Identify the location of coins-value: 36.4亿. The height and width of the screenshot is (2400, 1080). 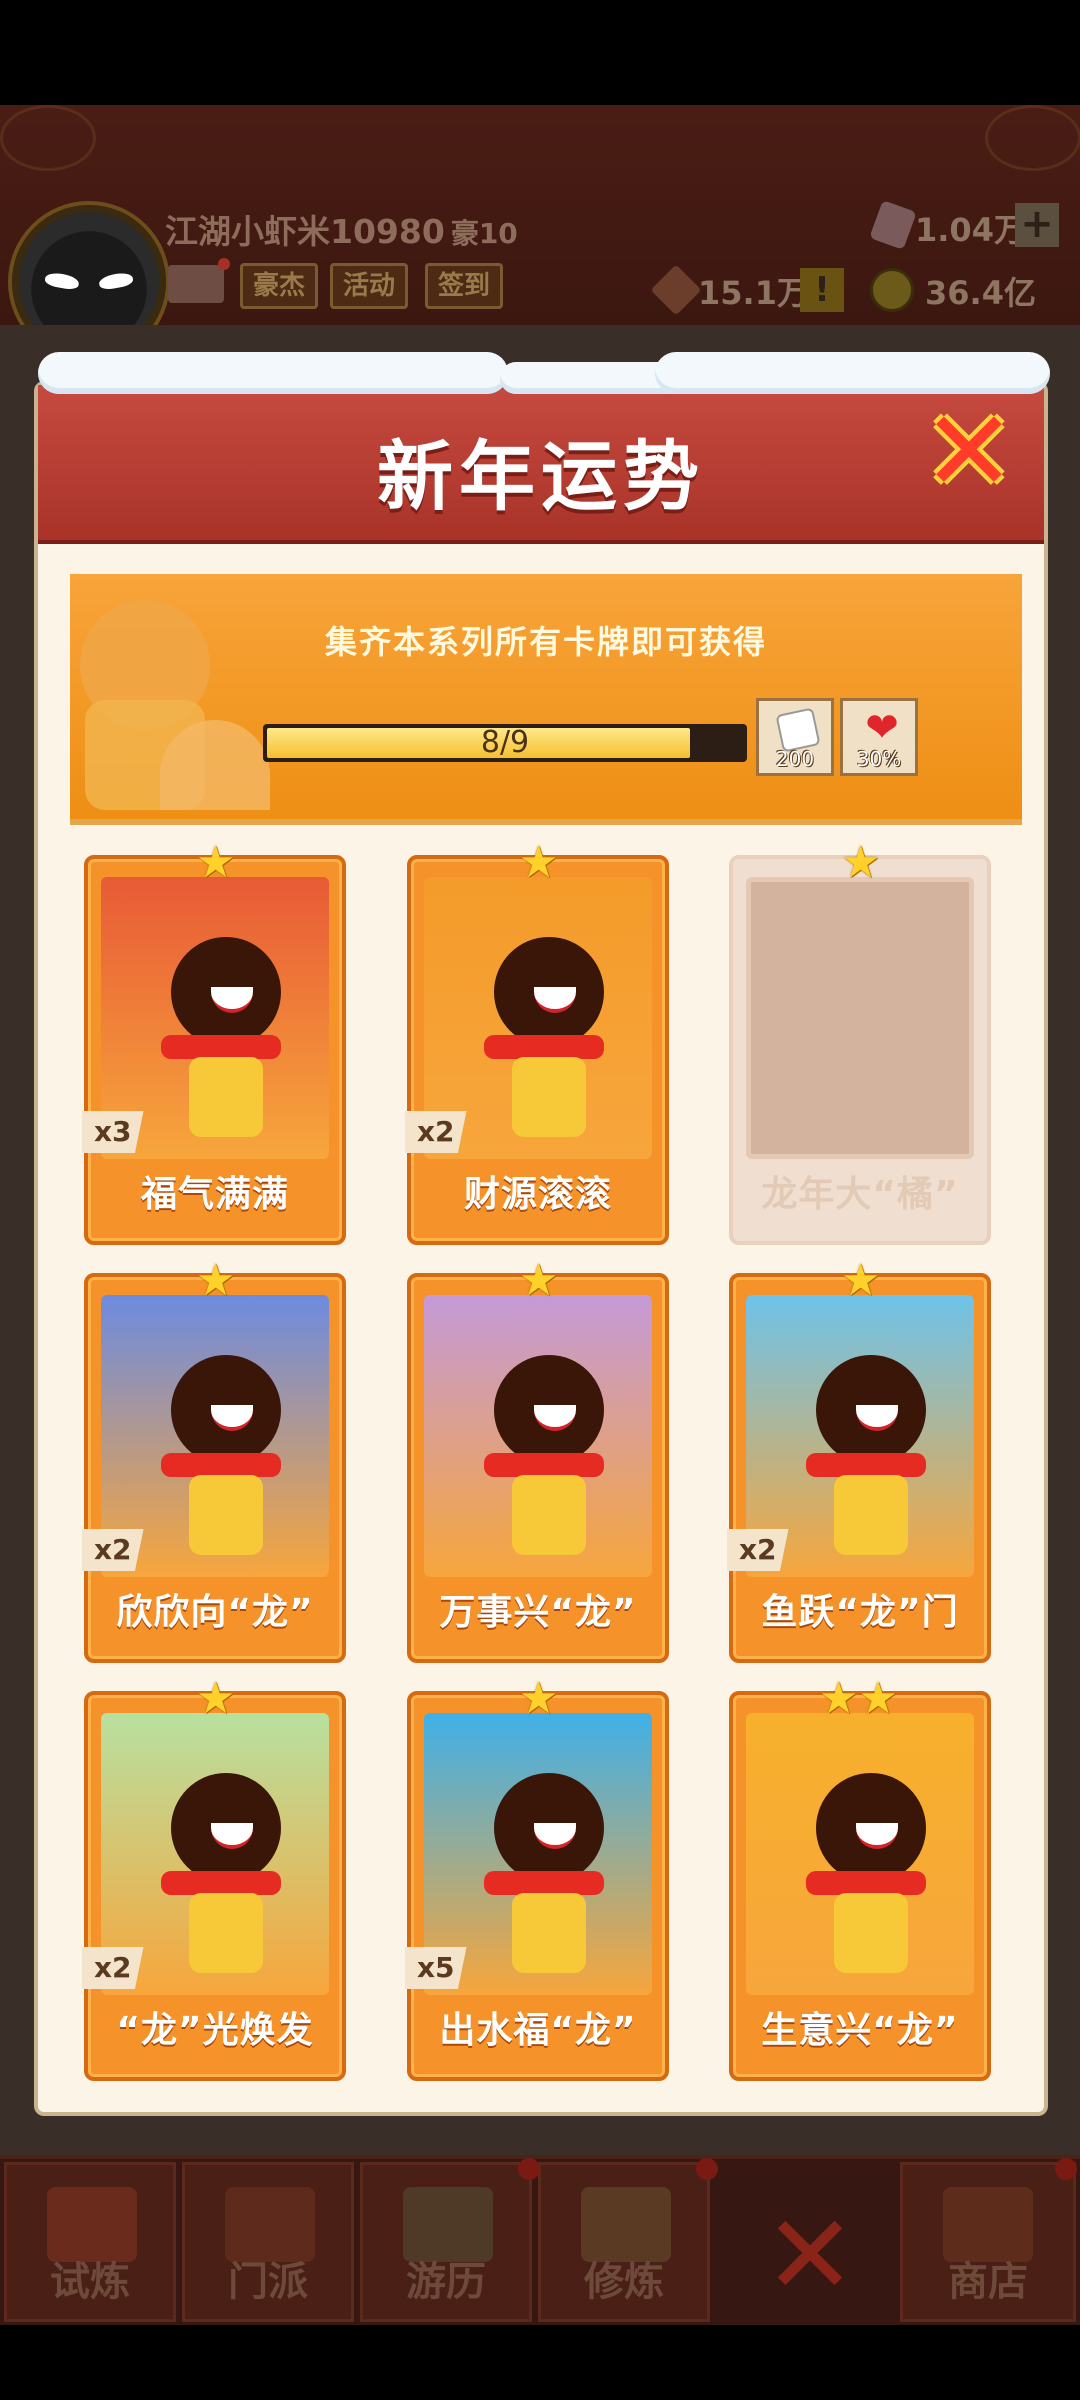
(980, 293).